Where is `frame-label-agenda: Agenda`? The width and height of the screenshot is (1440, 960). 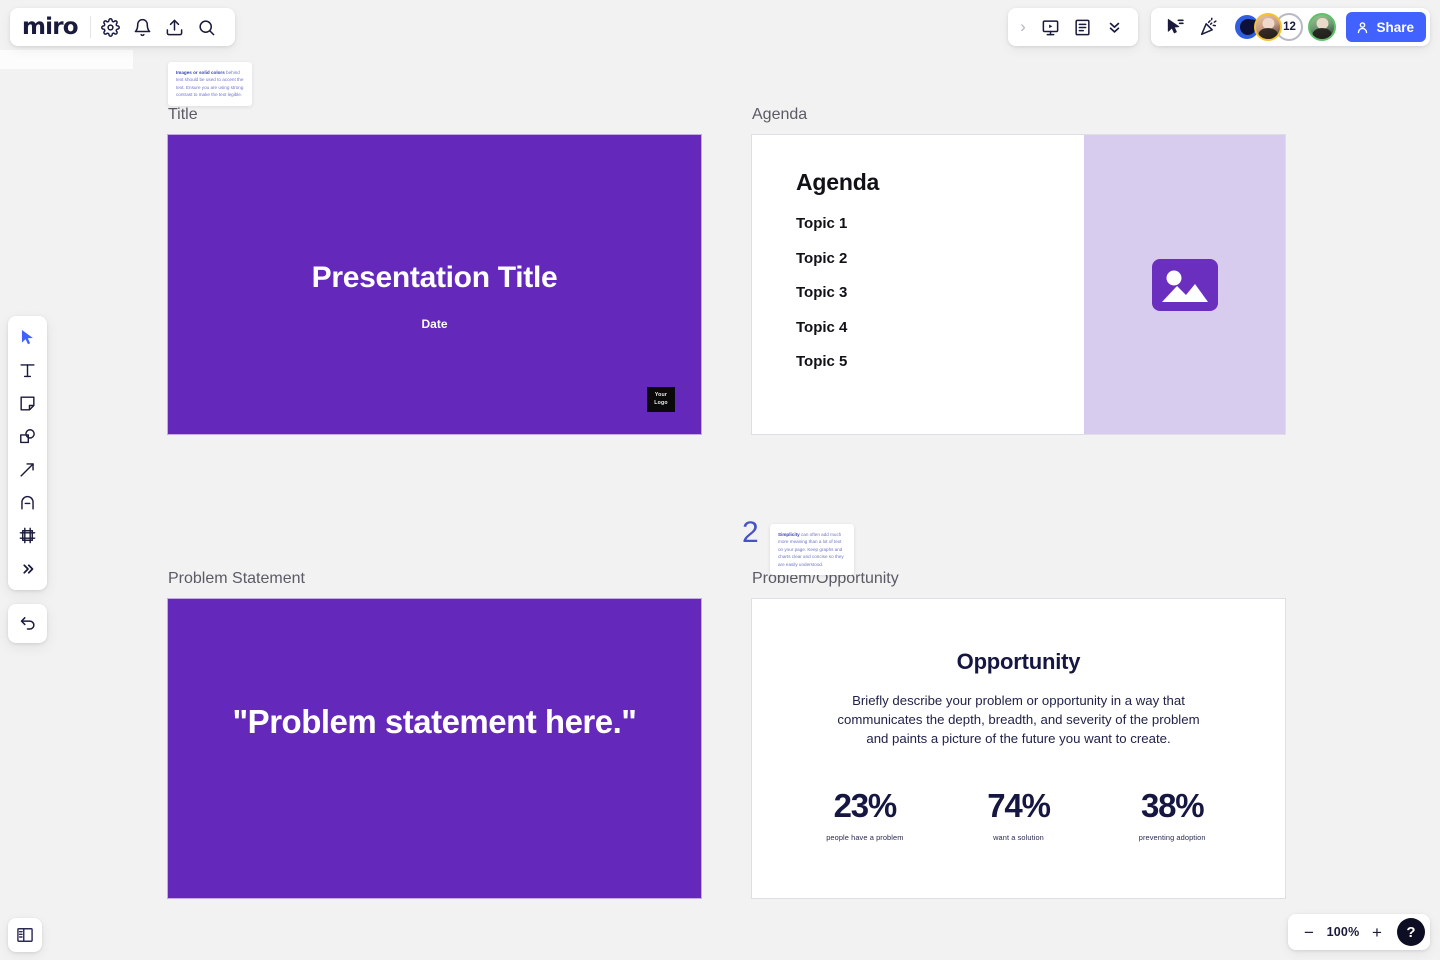
frame-label-agenda: Agenda is located at coordinates (779, 115).